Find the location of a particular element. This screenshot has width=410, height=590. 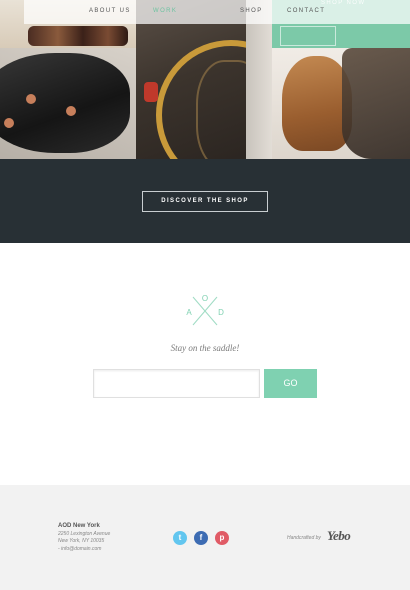

discover-shop-button: DISCOVER THE SHOP is located at coordinates (205, 201).